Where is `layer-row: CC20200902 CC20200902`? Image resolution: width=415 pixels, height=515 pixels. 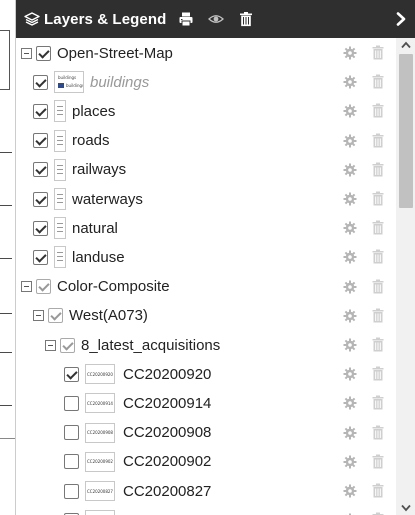
layer-row: CC20200902 CC20200902 is located at coordinates (206, 462).